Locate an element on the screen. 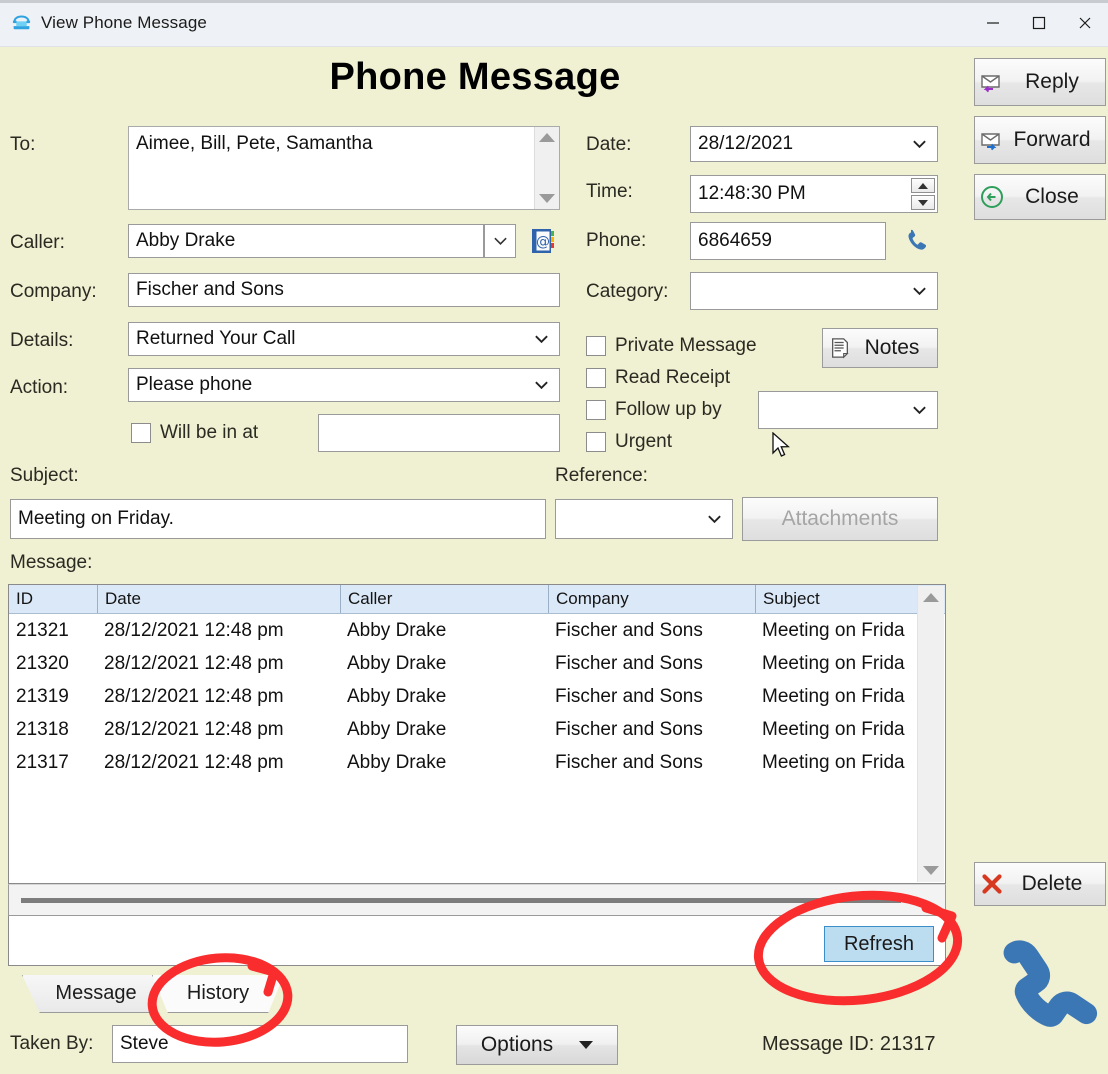 Image resolution: width=1108 pixels, height=1074 pixels. caret-up-icon is located at coordinates (923, 185).